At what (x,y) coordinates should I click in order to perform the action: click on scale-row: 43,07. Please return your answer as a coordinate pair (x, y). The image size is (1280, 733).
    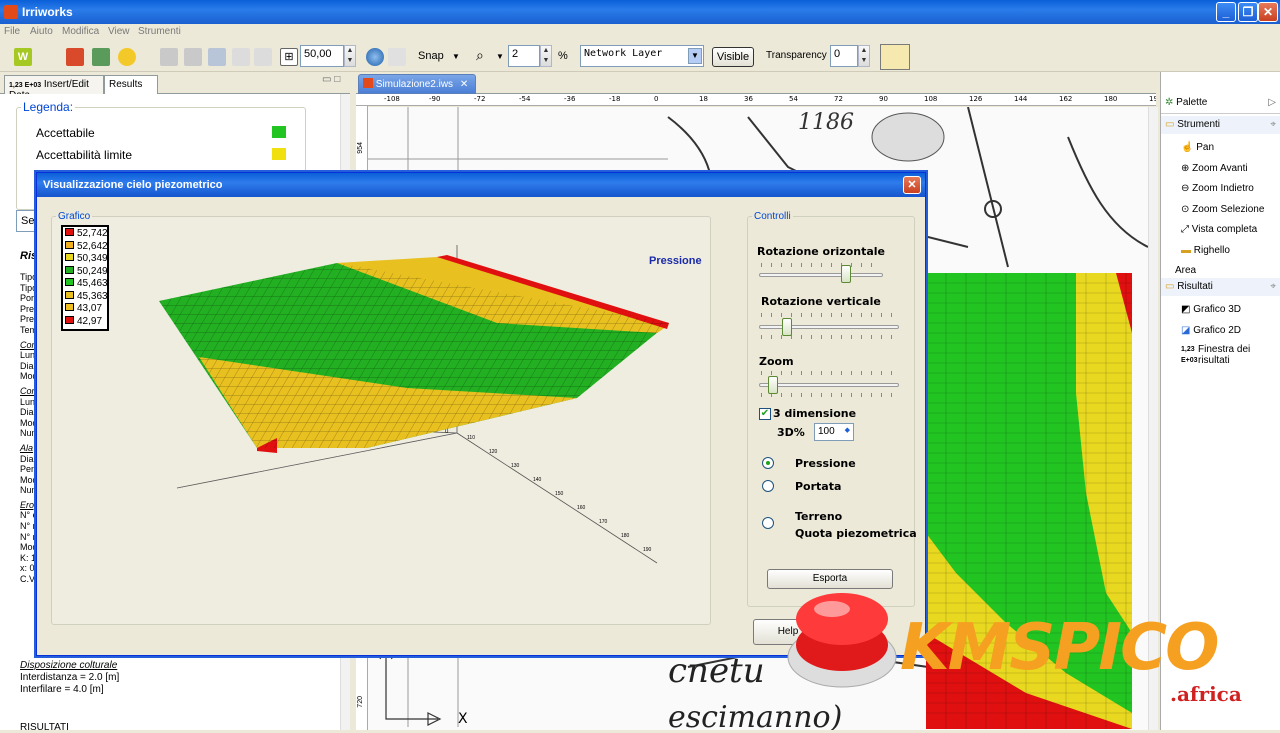
    Looking at the image, I should click on (85, 309).